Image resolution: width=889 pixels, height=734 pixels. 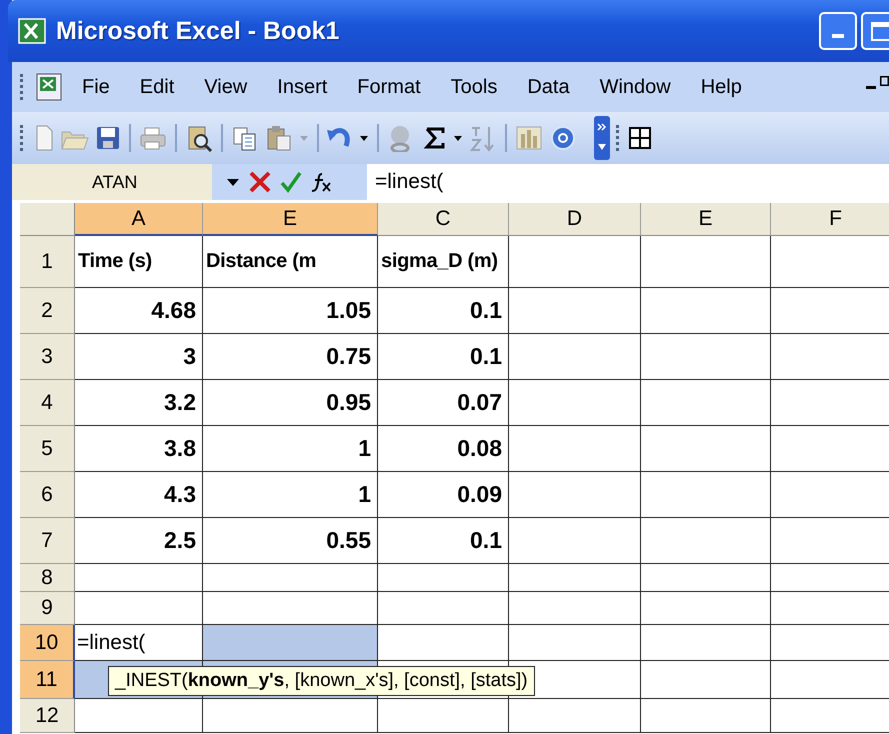 I want to click on menu-item: Data, so click(x=548, y=87).